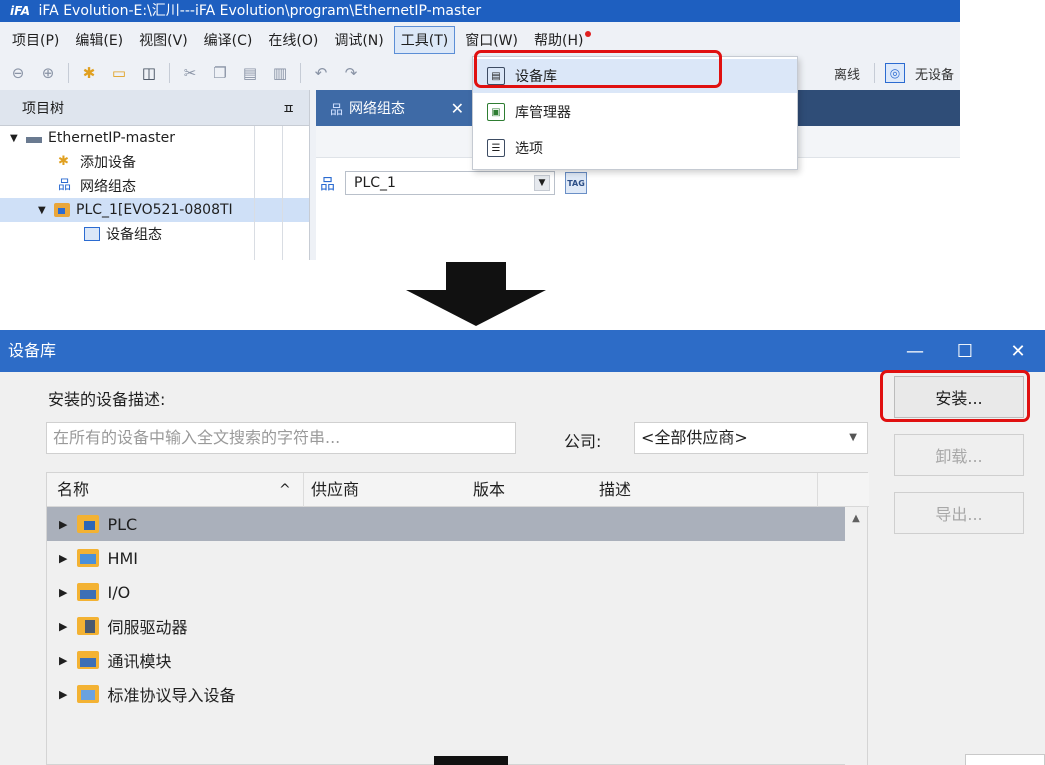  Describe the element at coordinates (615, 490) in the screenshot. I see `column-description: 描述` at that location.